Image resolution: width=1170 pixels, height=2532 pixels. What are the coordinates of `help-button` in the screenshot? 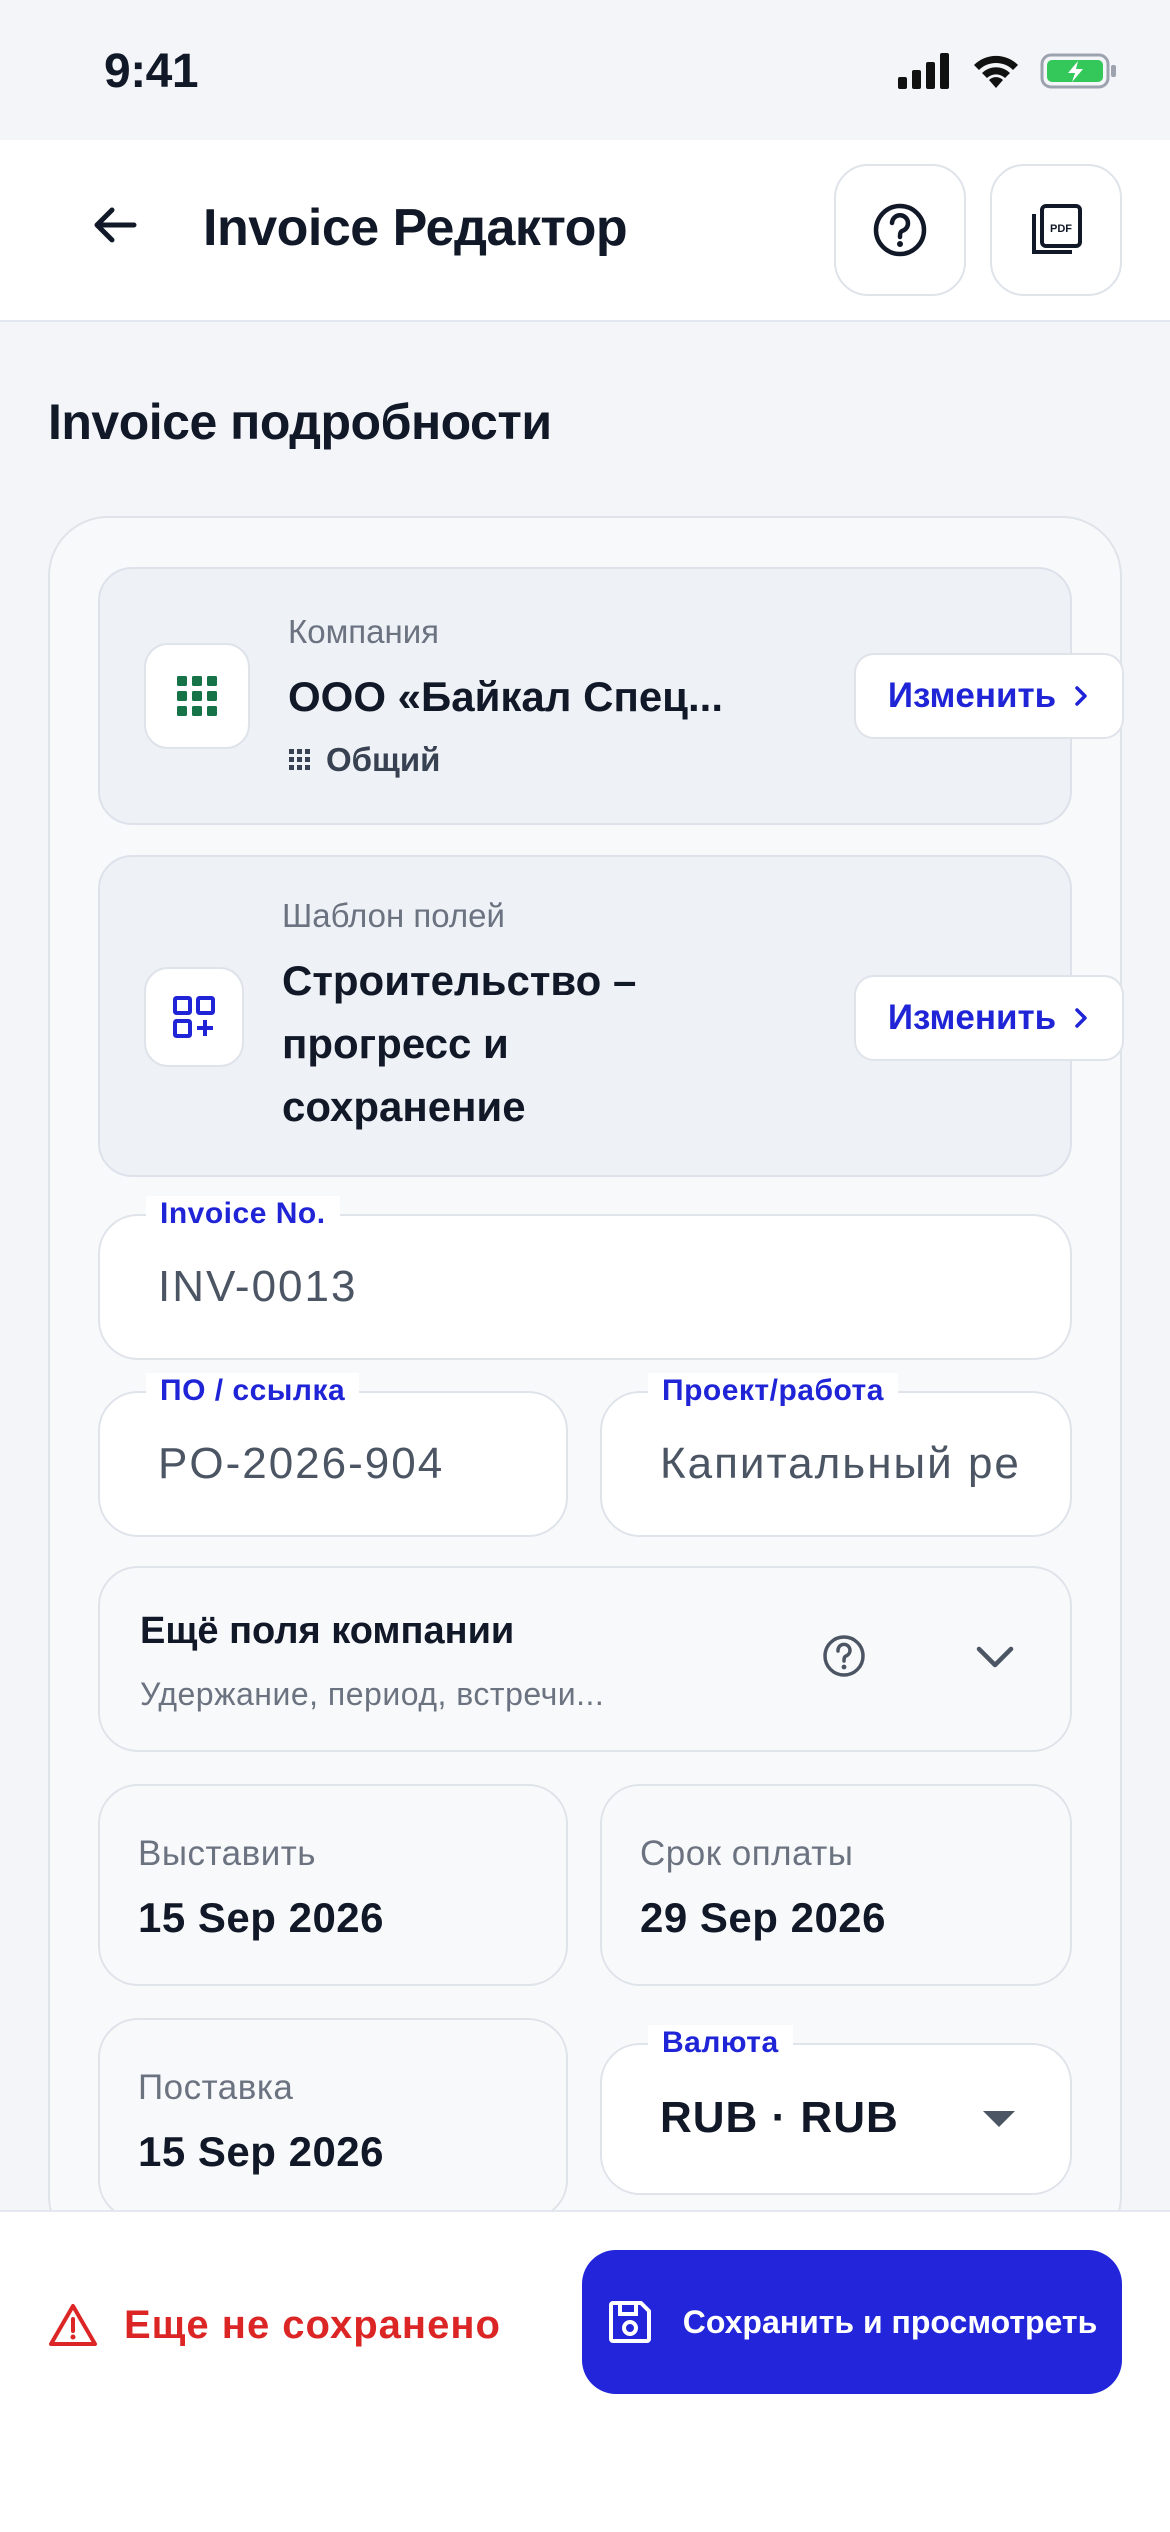 It's located at (900, 230).